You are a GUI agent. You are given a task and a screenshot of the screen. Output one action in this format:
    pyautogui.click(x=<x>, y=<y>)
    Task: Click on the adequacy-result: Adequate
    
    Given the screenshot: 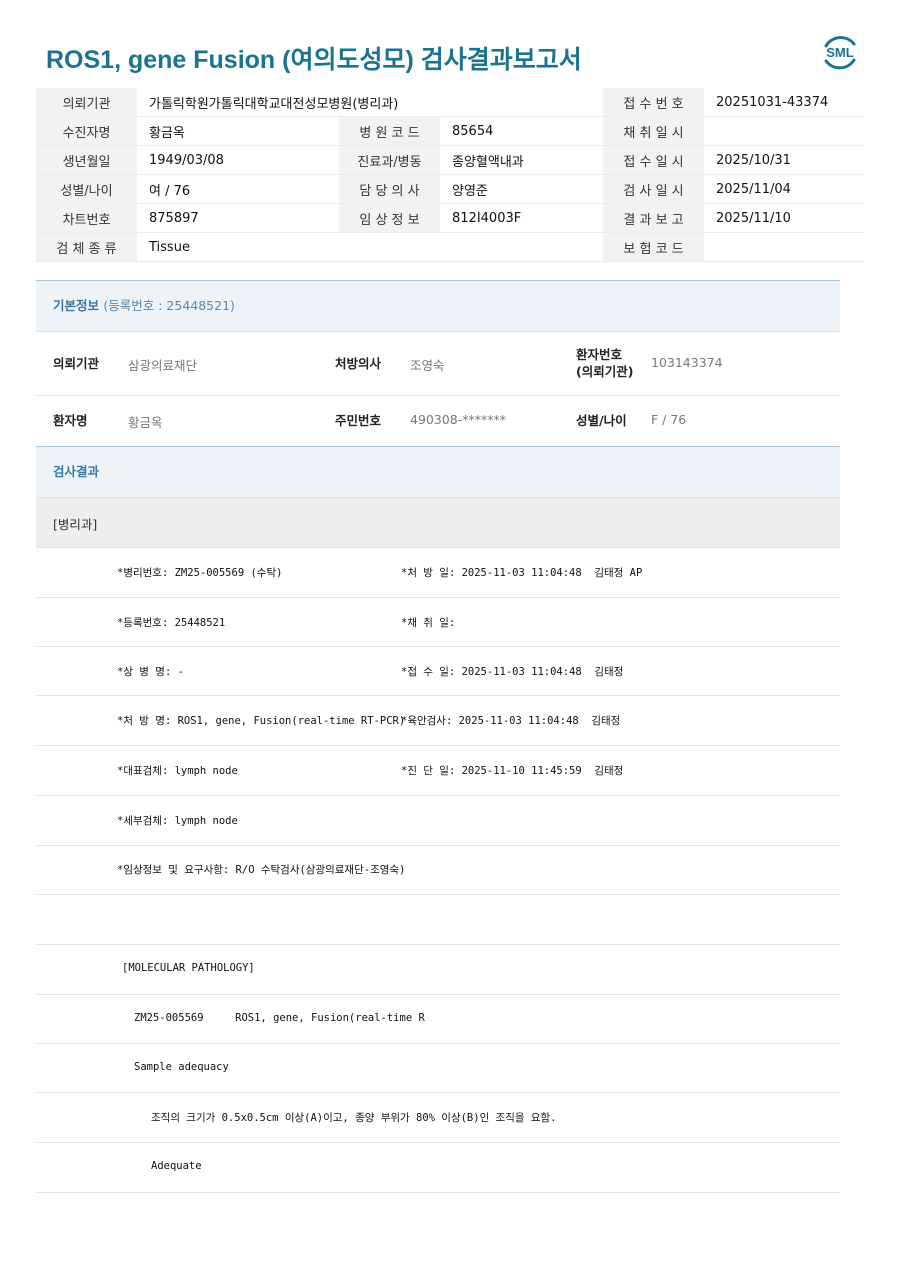 What is the action you would take?
    pyautogui.click(x=176, y=1166)
    